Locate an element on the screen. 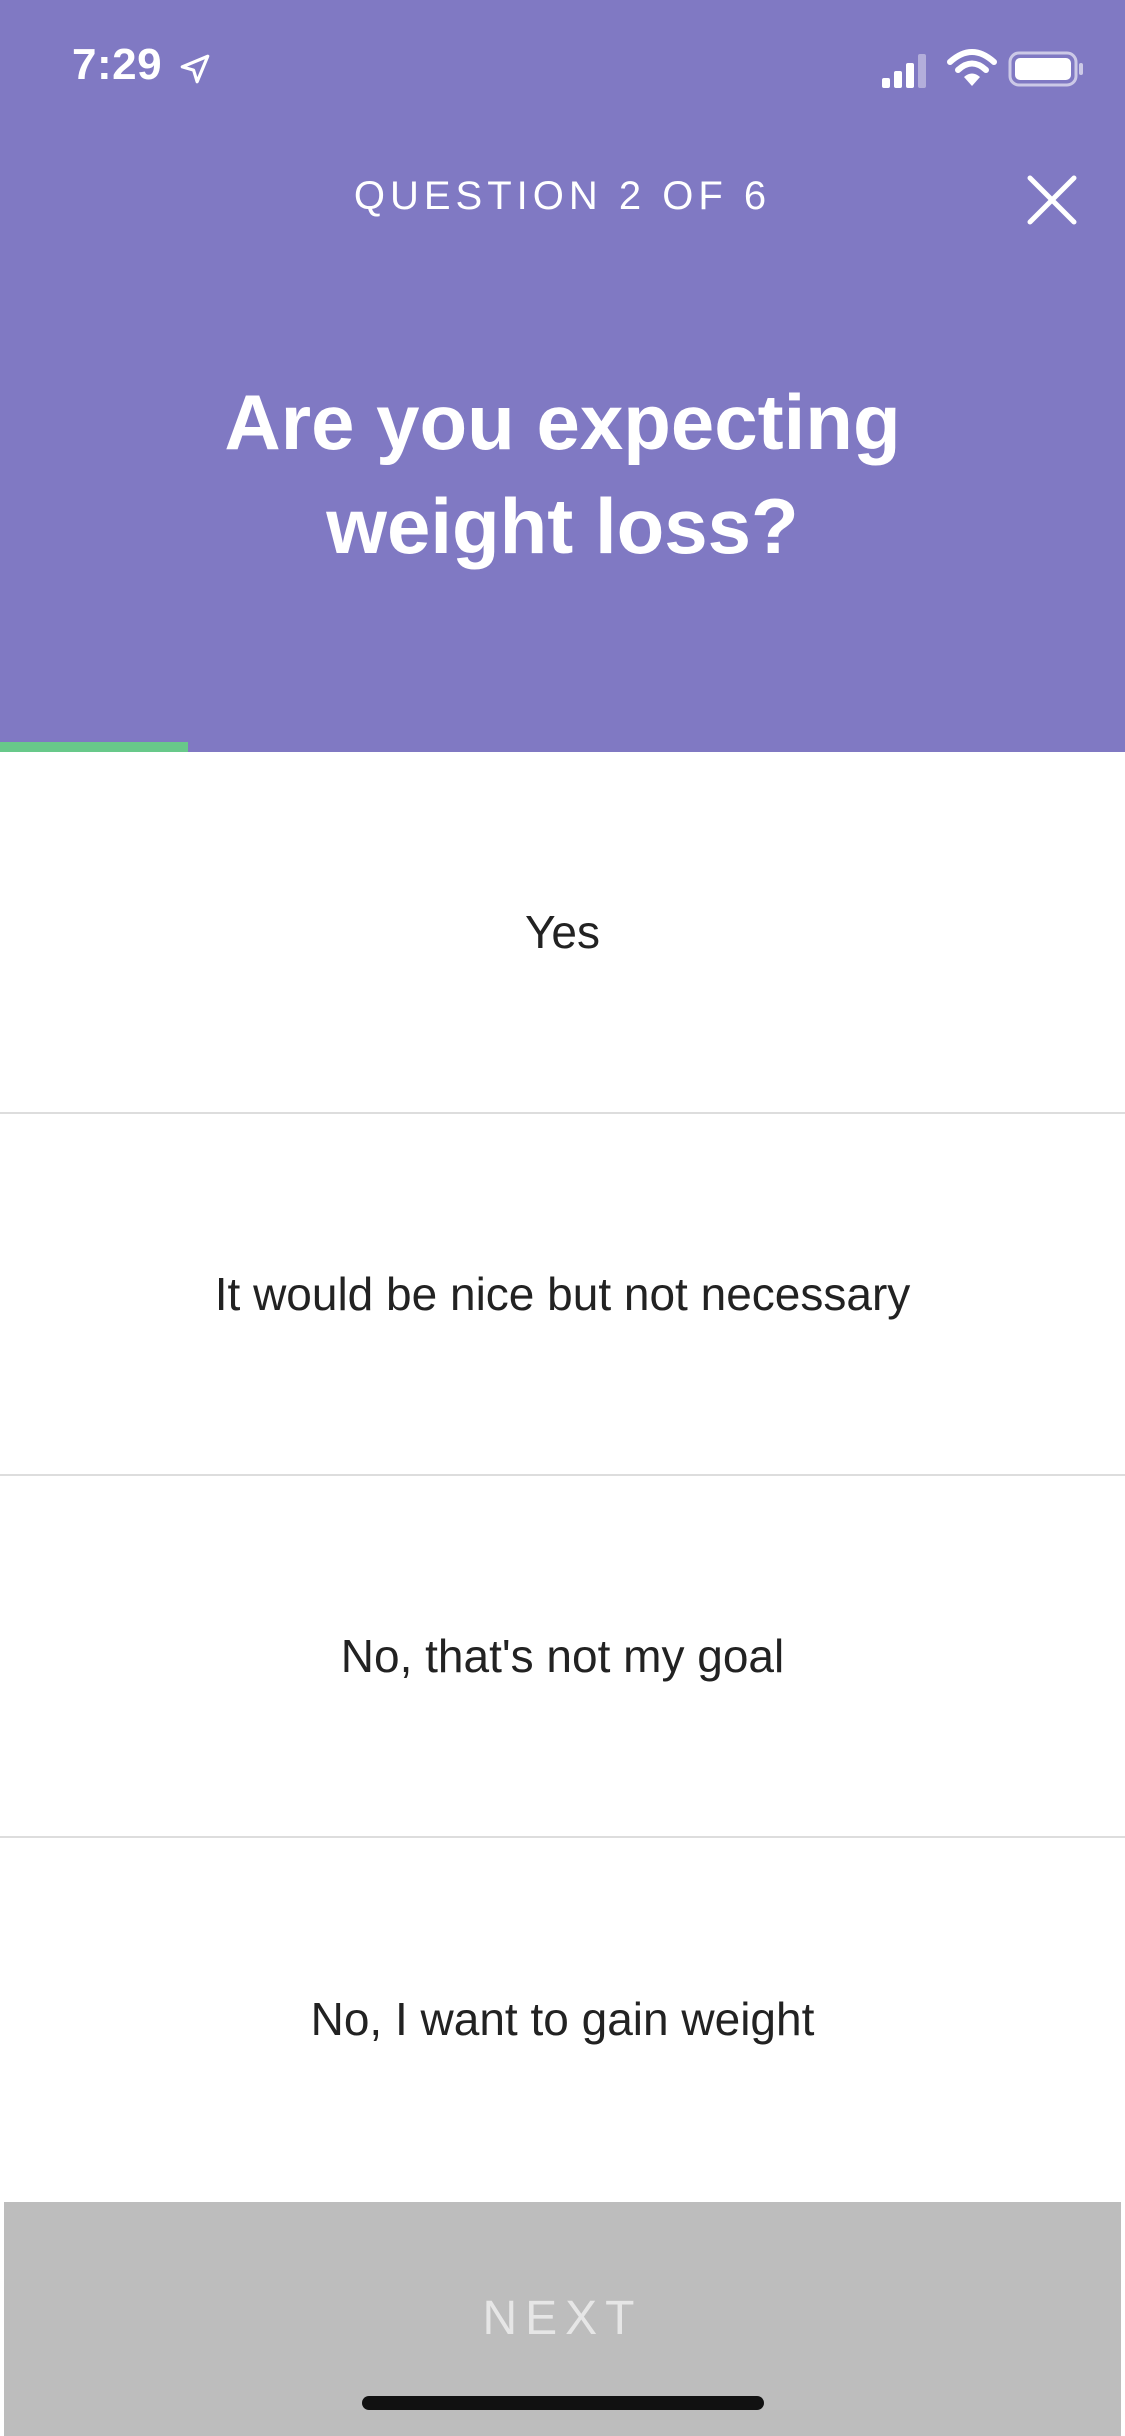 Image resolution: width=1125 pixels, height=2436 pixels. progress-fill is located at coordinates (94, 747).